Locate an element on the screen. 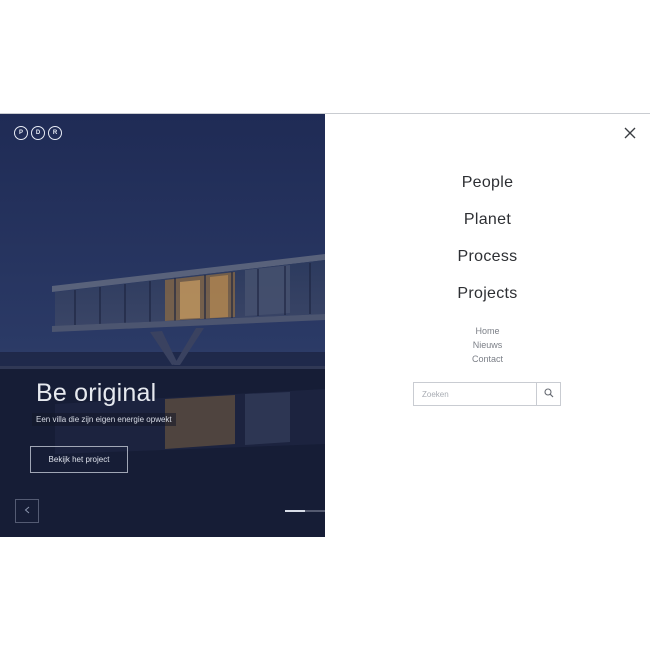  hero-subtitle: Een villa die zijn eigen energie opwekt is located at coordinates (104, 419).